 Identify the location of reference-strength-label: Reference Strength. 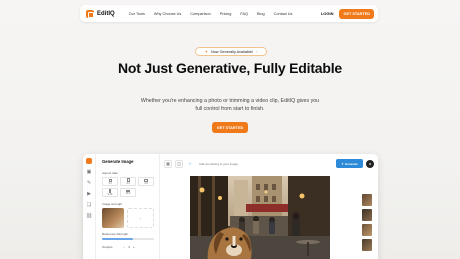
(115, 234).